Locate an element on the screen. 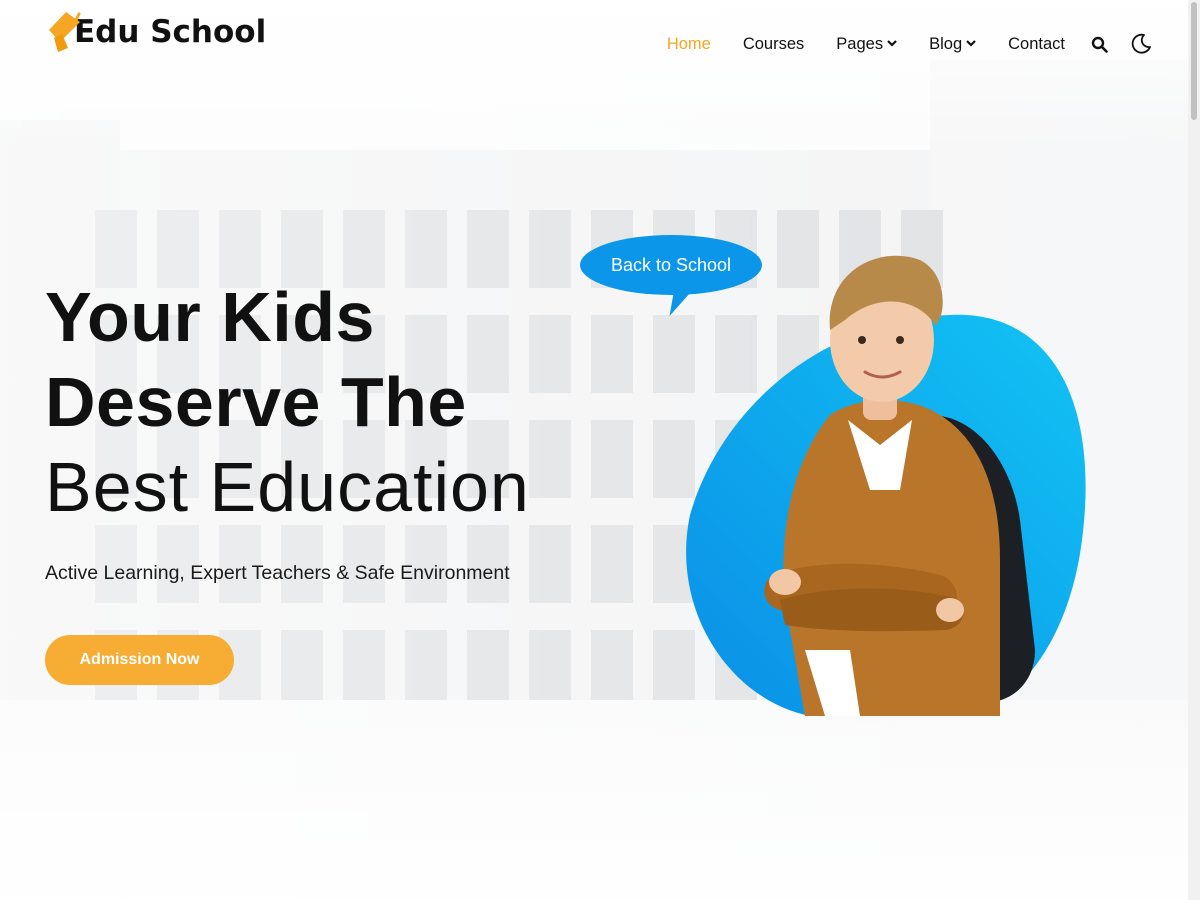 This screenshot has width=1200, height=900. back-to-school-bubble: Back to School is located at coordinates (671, 265).